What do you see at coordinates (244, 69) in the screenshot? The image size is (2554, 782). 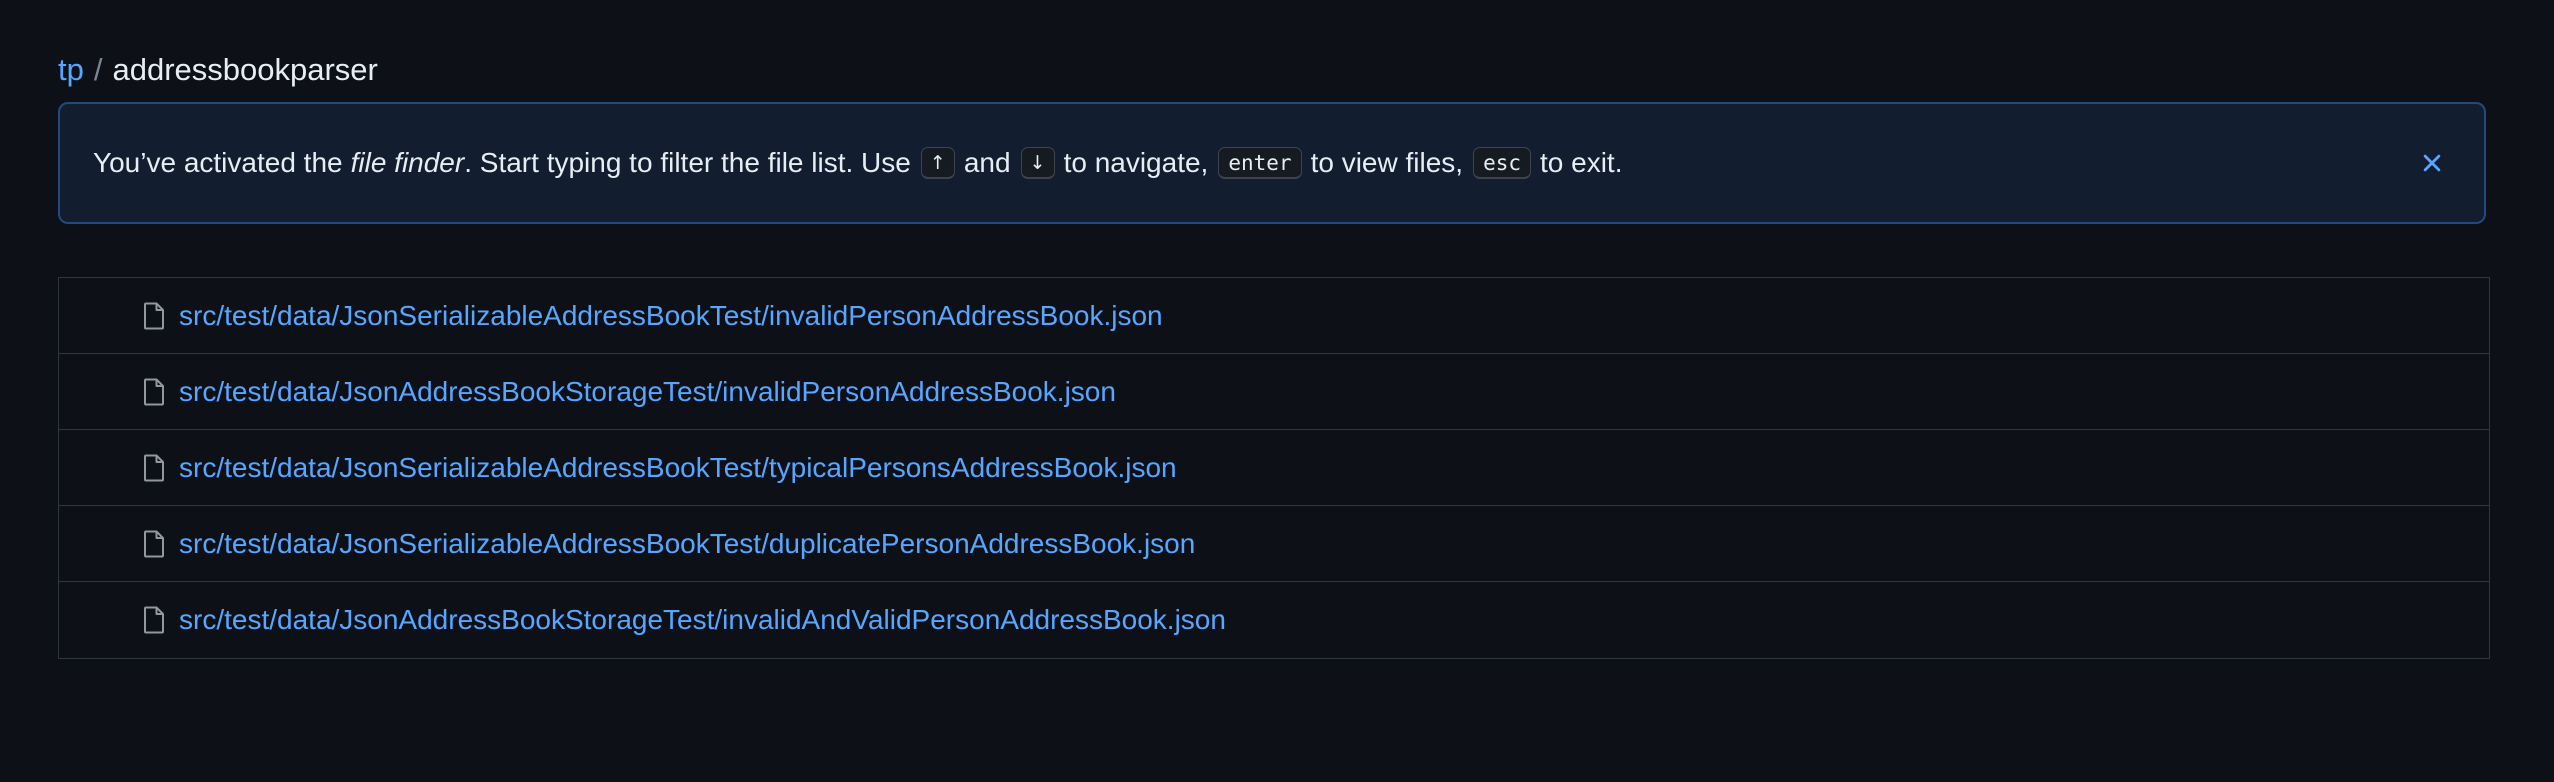 I see `repo-name: addressbookparser` at bounding box center [244, 69].